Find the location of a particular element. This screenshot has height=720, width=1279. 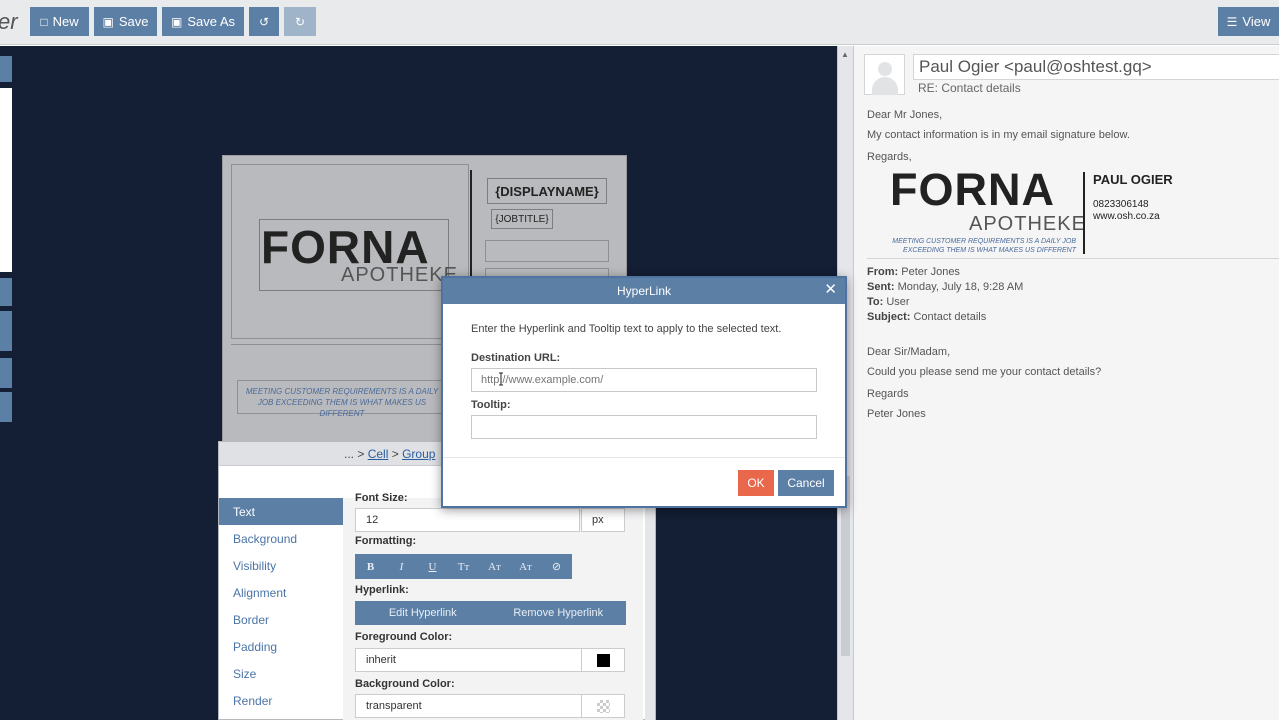

save-as-button: ▣ Save As is located at coordinates (203, 21).